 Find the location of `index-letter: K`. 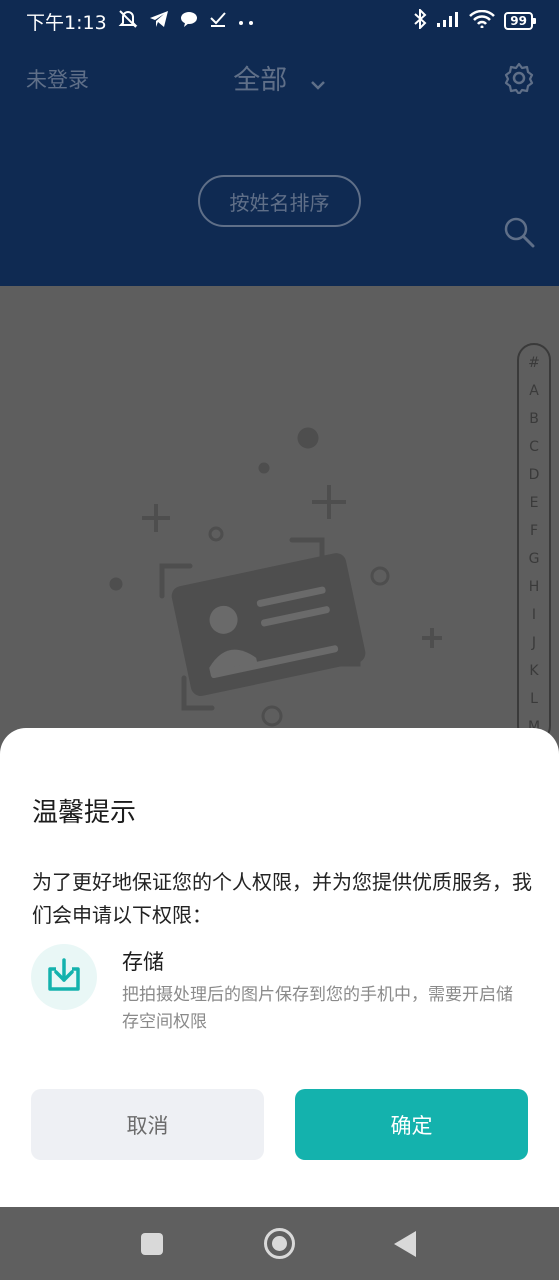

index-letter: K is located at coordinates (533, 671).